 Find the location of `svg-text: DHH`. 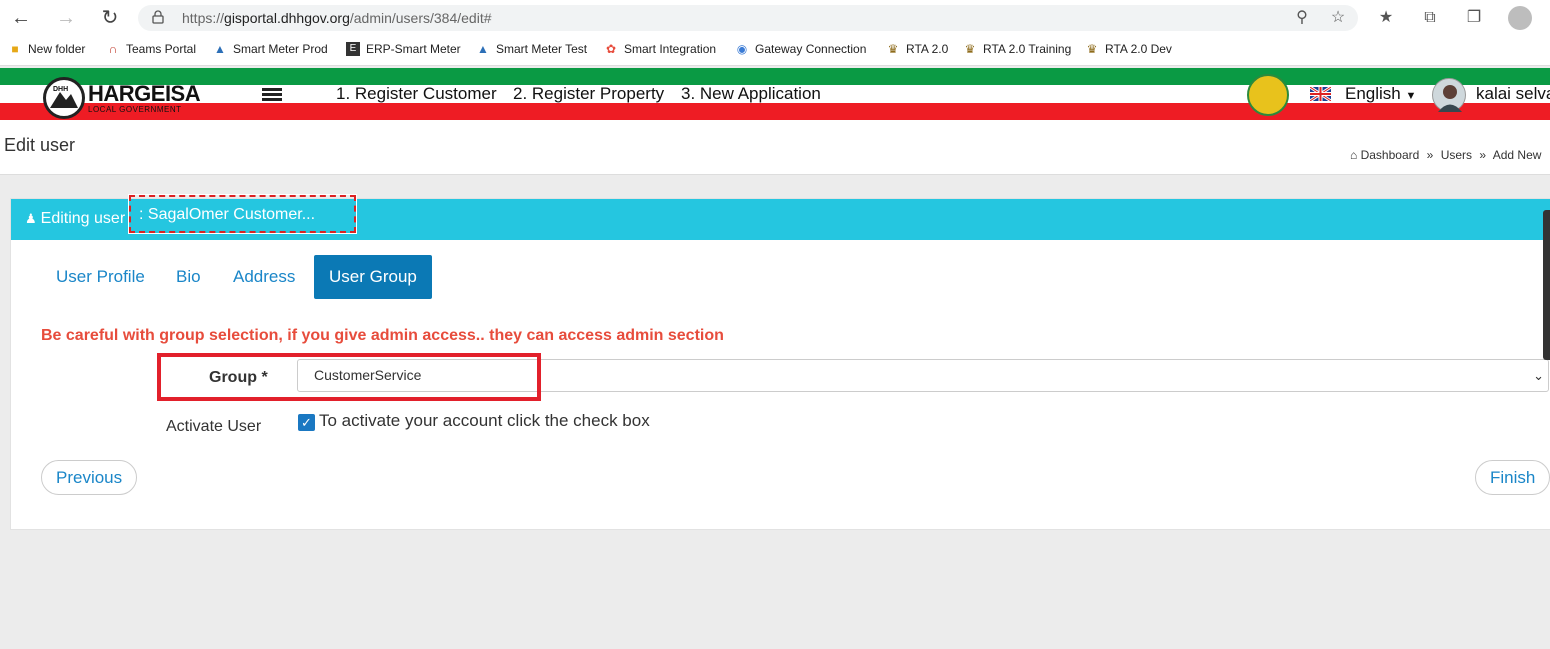

svg-text: DHH is located at coordinates (60, 89).